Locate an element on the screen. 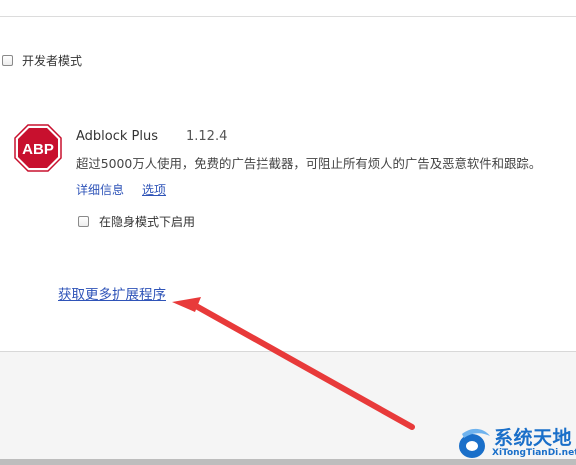 The width and height of the screenshot is (576, 465). watermark-logo-icon is located at coordinates (474, 443).